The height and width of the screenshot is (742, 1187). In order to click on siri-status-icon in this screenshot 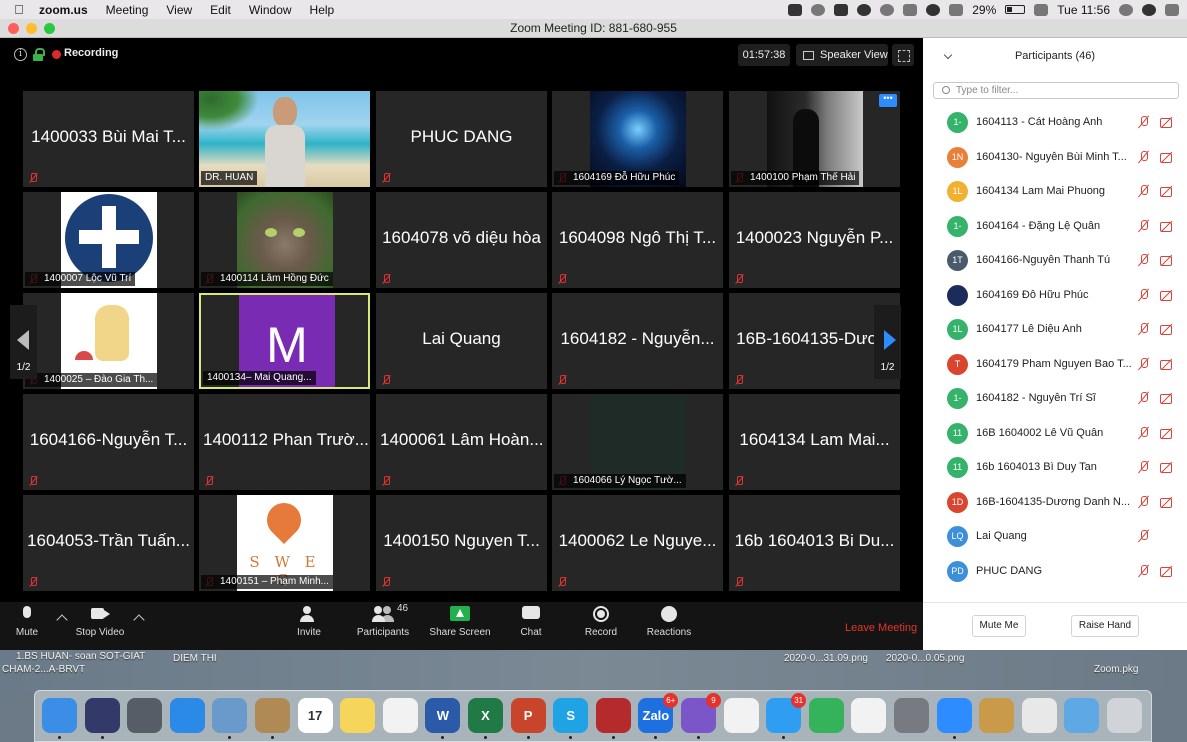, I will do `click(1149, 9)`.